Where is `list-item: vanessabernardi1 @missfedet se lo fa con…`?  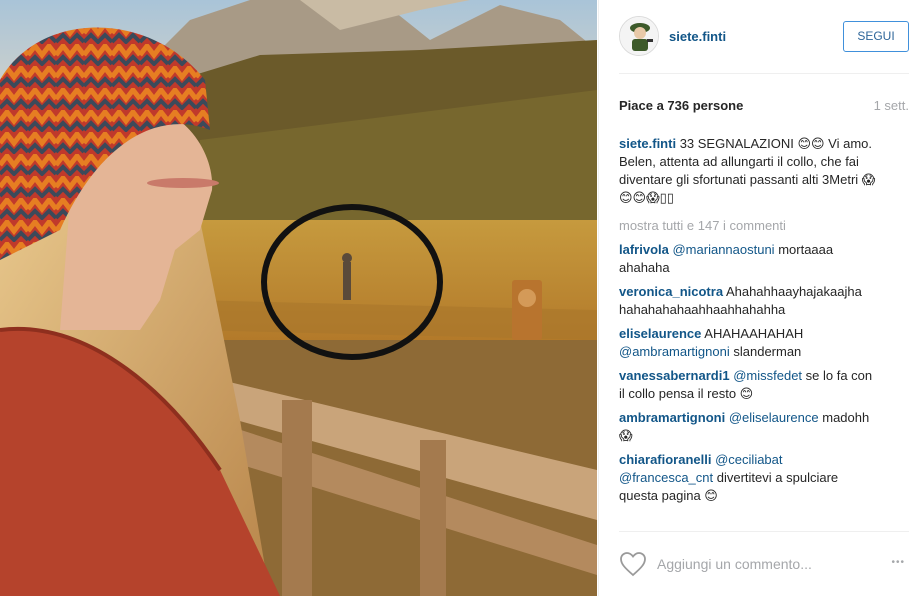 list-item: vanessabernardi1 @missfedet se lo fa con… is located at coordinates (748, 385).